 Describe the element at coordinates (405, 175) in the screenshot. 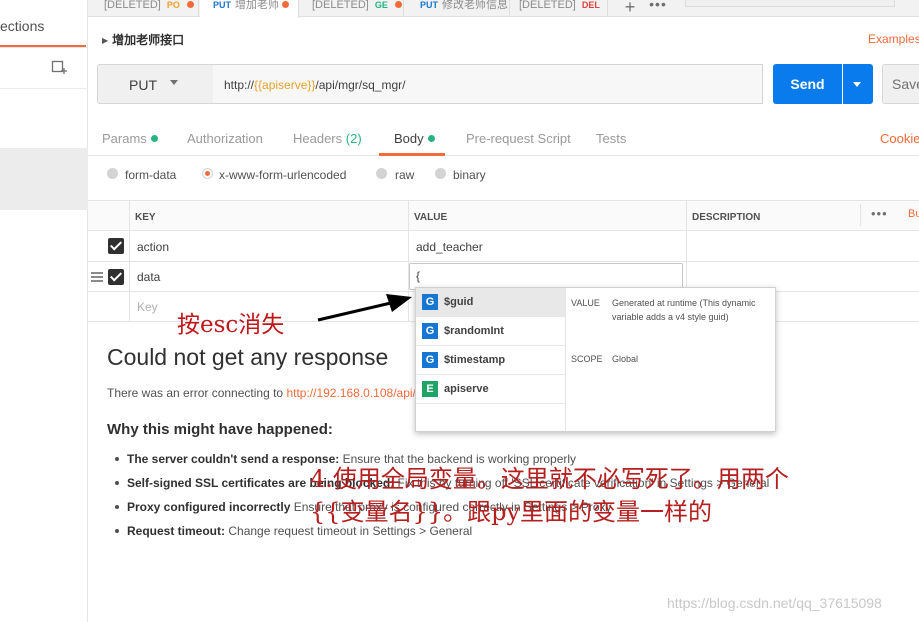

I see `radio-label-raw: raw` at that location.